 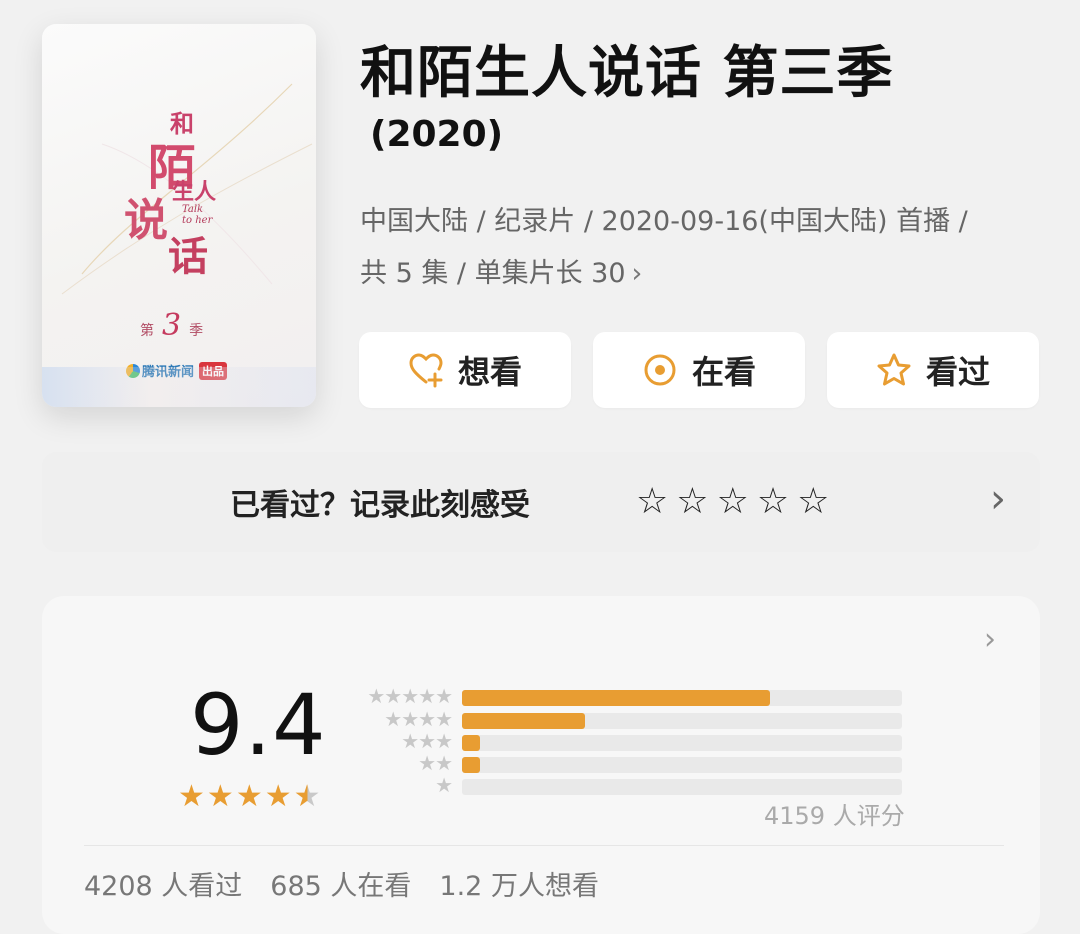 I want to click on distribution-row-5-star: ★★★★★, so click(x=630, y=696).